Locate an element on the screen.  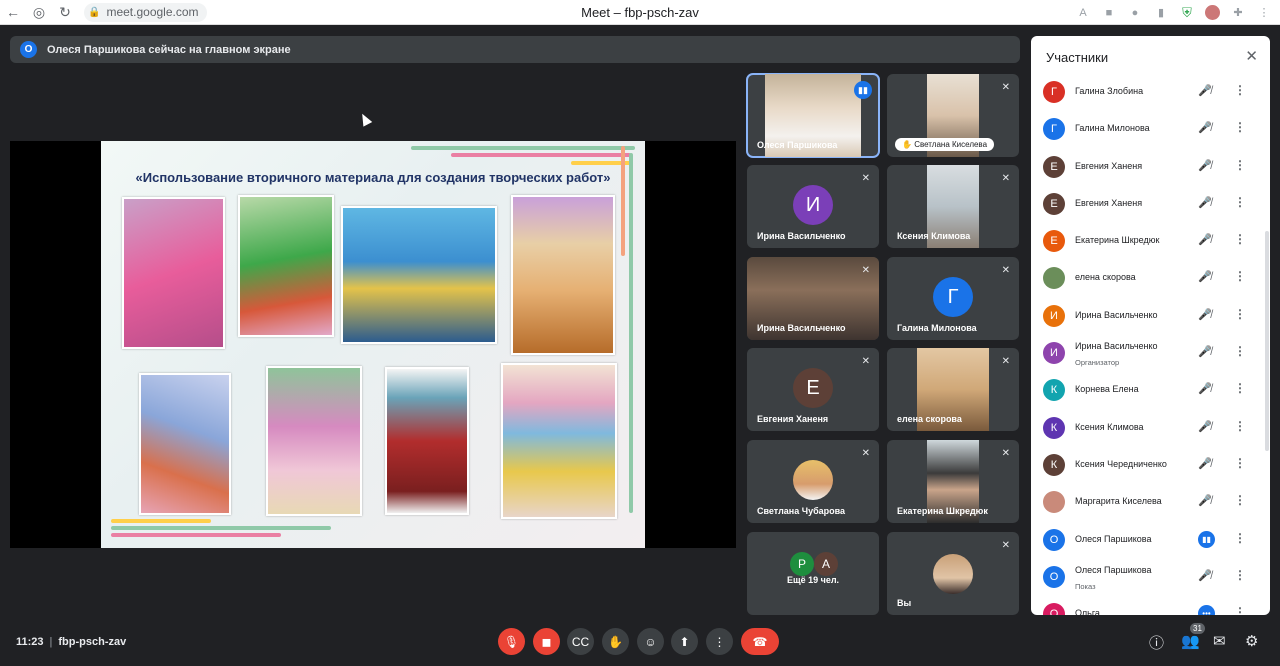
more-options-button: ⋮ is located at coordinates (719, 641).